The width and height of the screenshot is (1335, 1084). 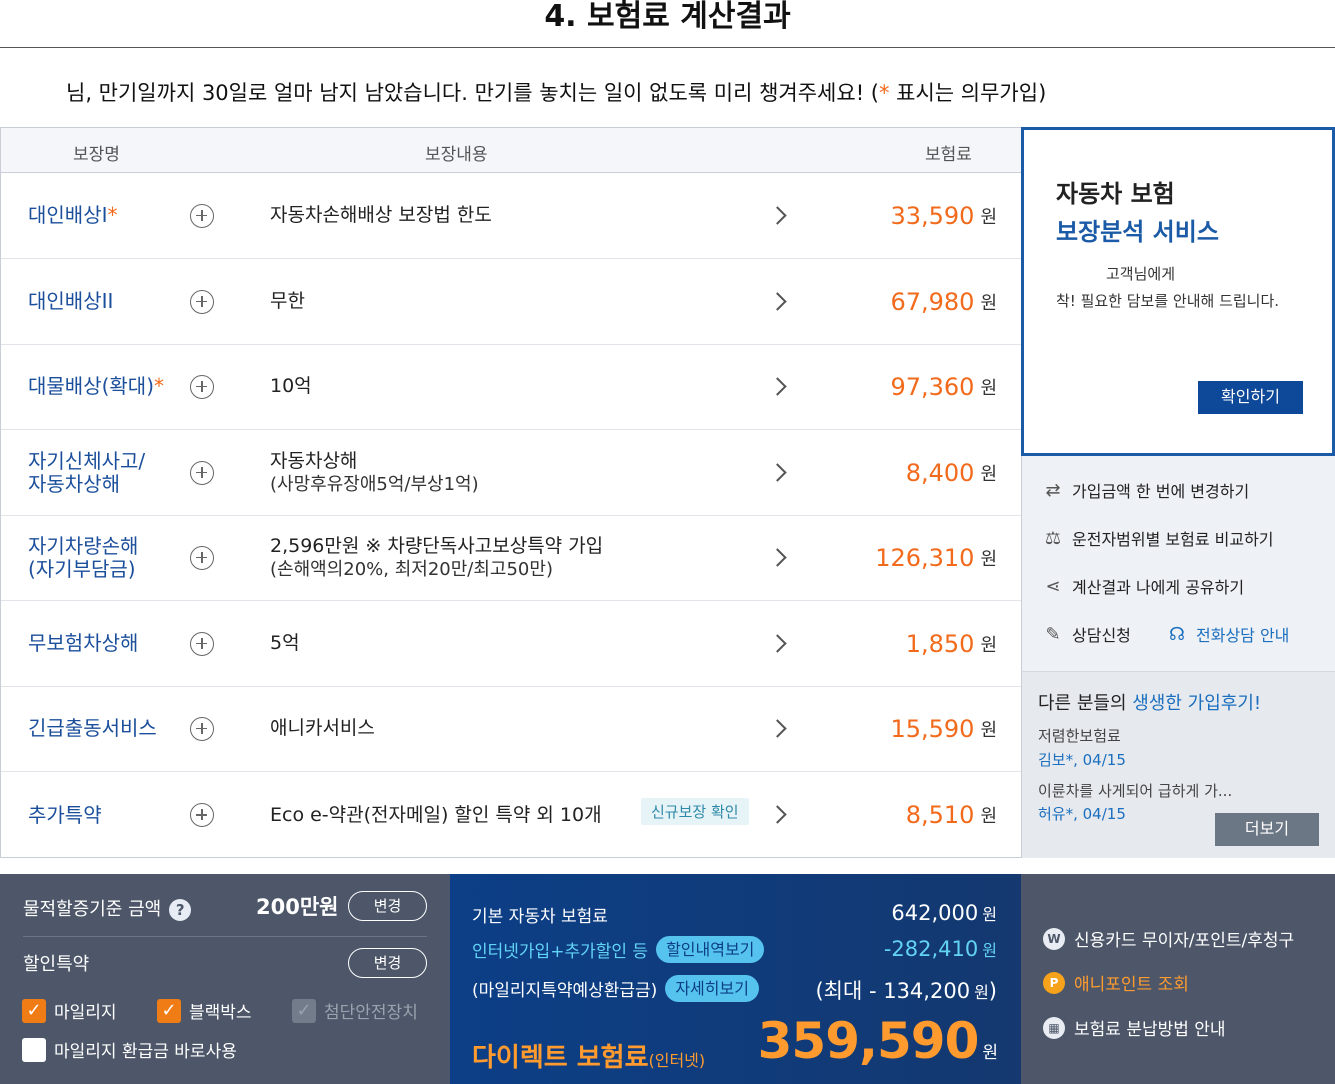 What do you see at coordinates (1168, 938) in the screenshot?
I see `card-installment-link: W 신용카드 무이자/포인트/후청구` at bounding box center [1168, 938].